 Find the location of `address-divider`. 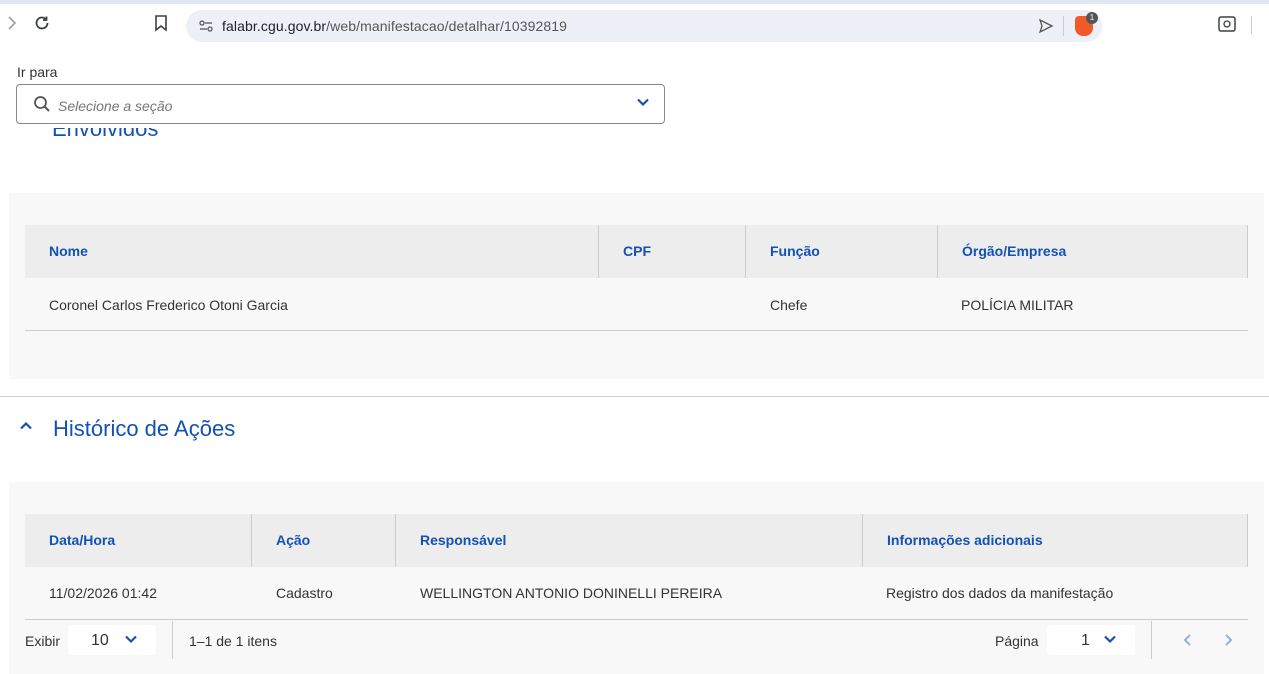

address-divider is located at coordinates (1063, 26).